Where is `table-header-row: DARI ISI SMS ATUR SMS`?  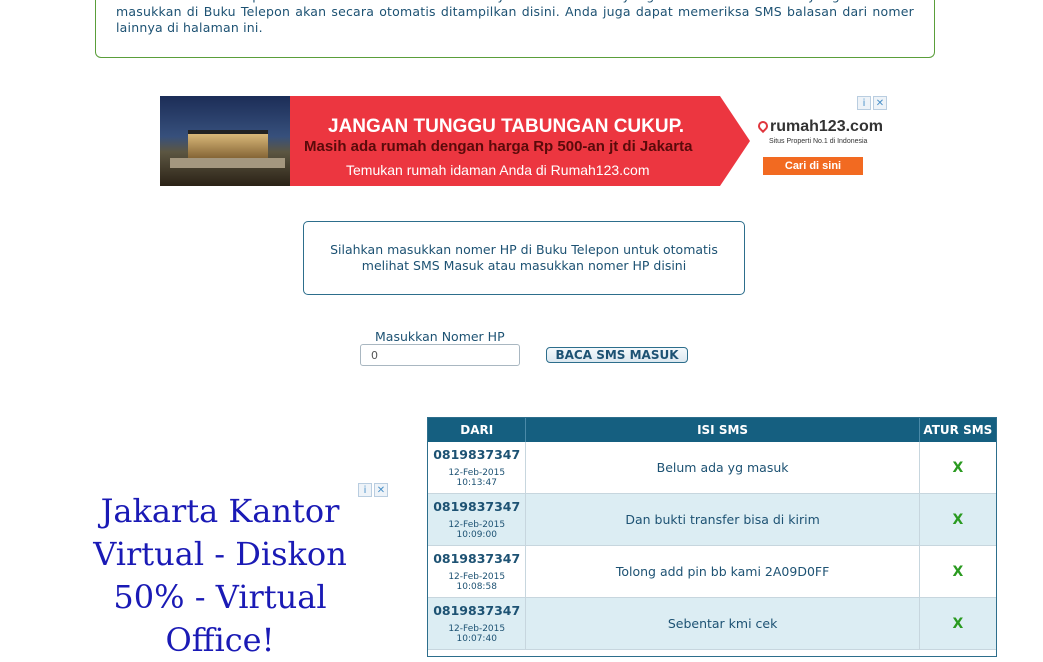 table-header-row: DARI ISI SMS ATUR SMS is located at coordinates (712, 430).